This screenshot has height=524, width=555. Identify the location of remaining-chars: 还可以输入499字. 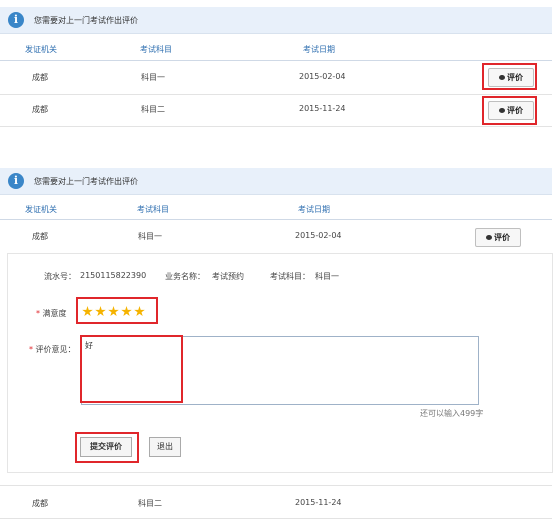
(452, 413).